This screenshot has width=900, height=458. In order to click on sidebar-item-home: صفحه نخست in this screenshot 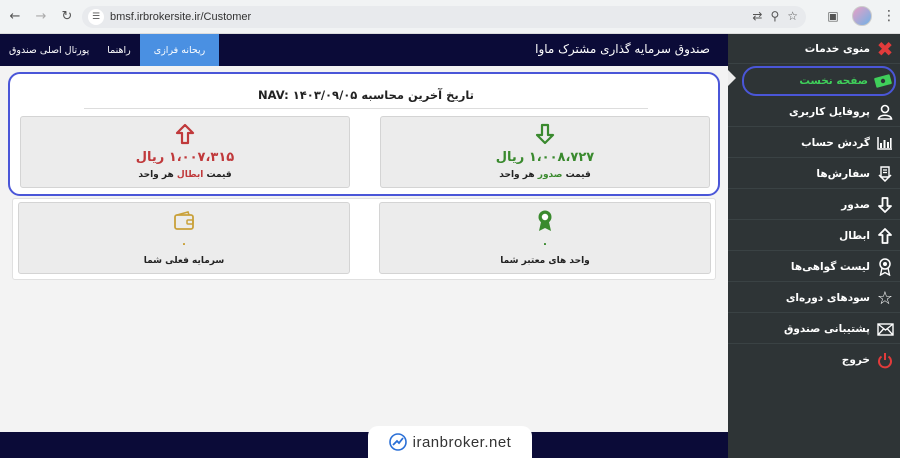, I will do `click(819, 81)`.